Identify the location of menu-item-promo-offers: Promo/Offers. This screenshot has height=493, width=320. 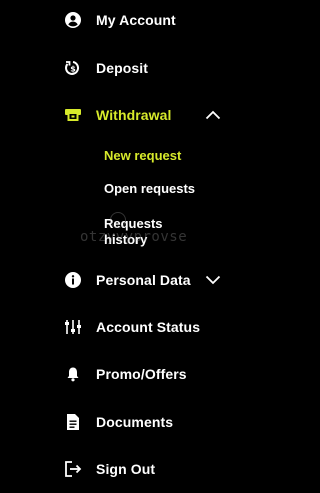
(120, 374).